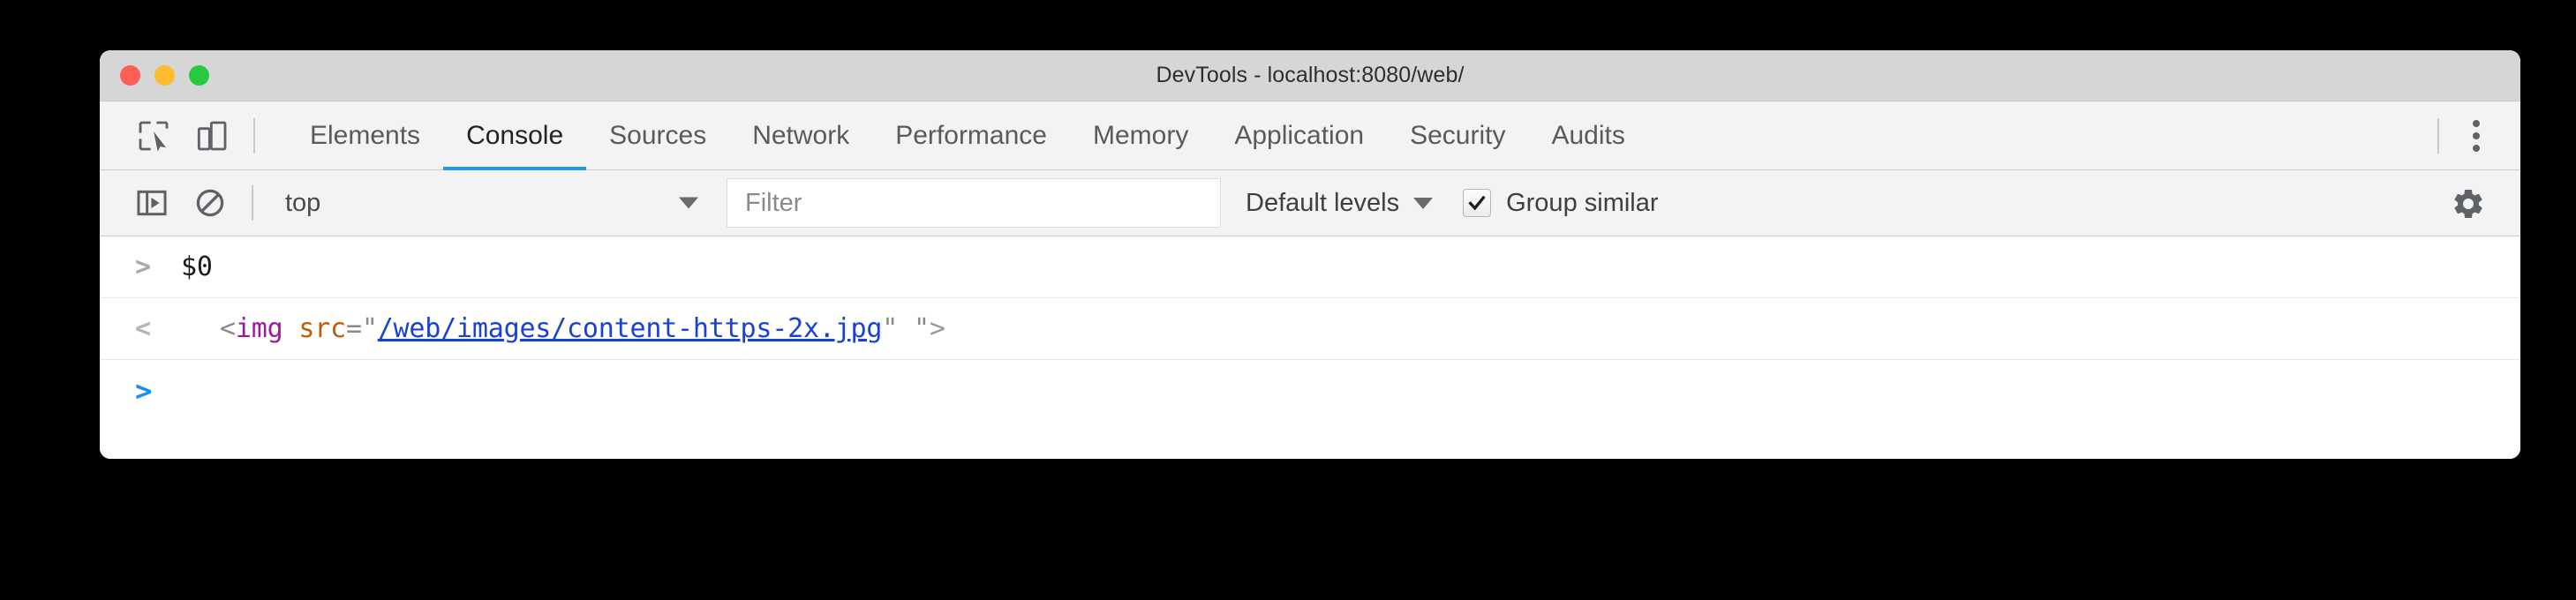  What do you see at coordinates (290, 328) in the screenshot?
I see `html-space` at bounding box center [290, 328].